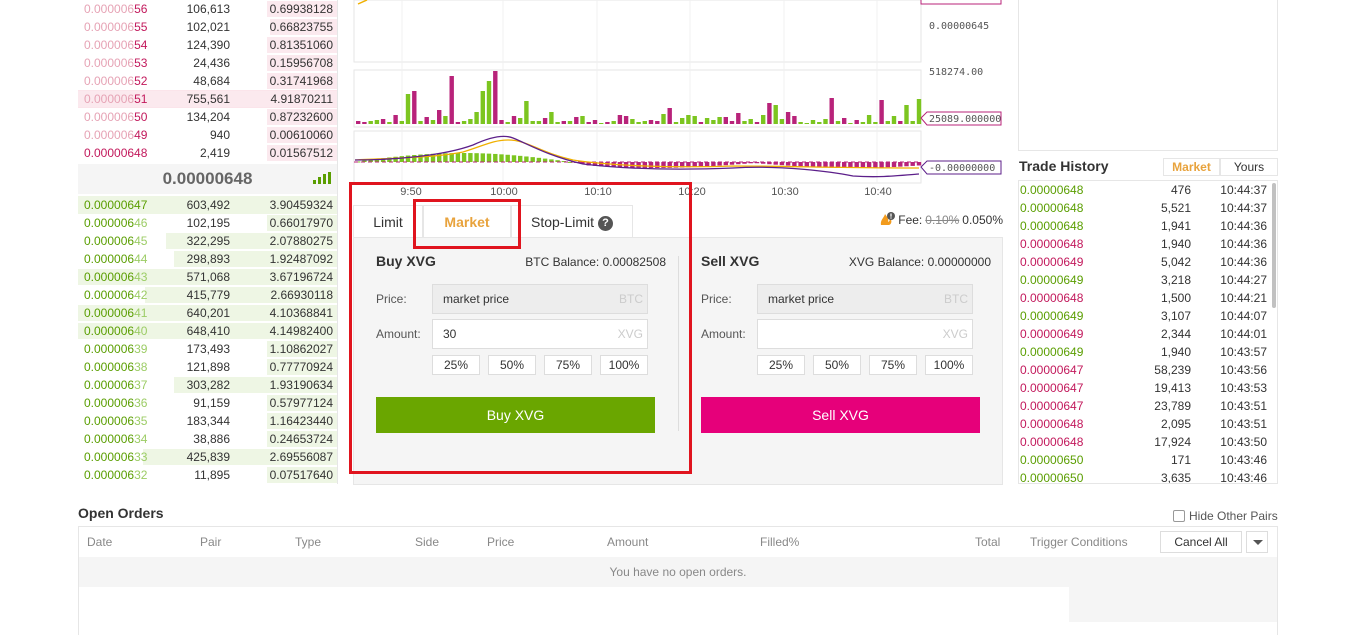 The image size is (1355, 635). What do you see at coordinates (207, 439) in the screenshot?
I see `orderbook-row: 0.00000634 38,886 0.24653724` at bounding box center [207, 439].